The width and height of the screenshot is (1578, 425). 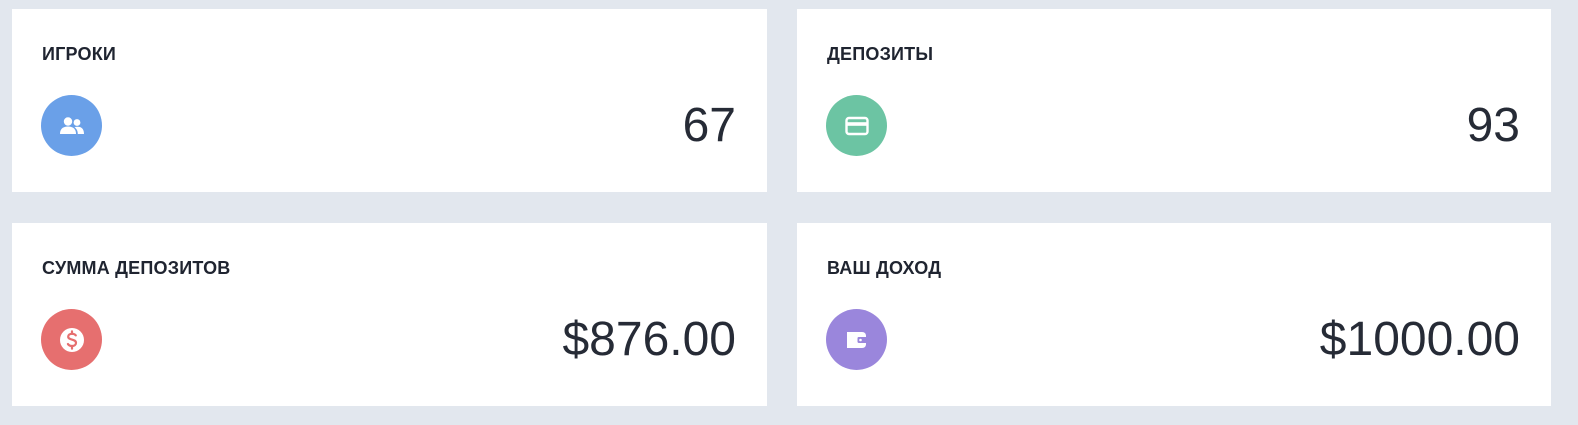 What do you see at coordinates (649, 339) in the screenshot?
I see `stat-value: $876.00` at bounding box center [649, 339].